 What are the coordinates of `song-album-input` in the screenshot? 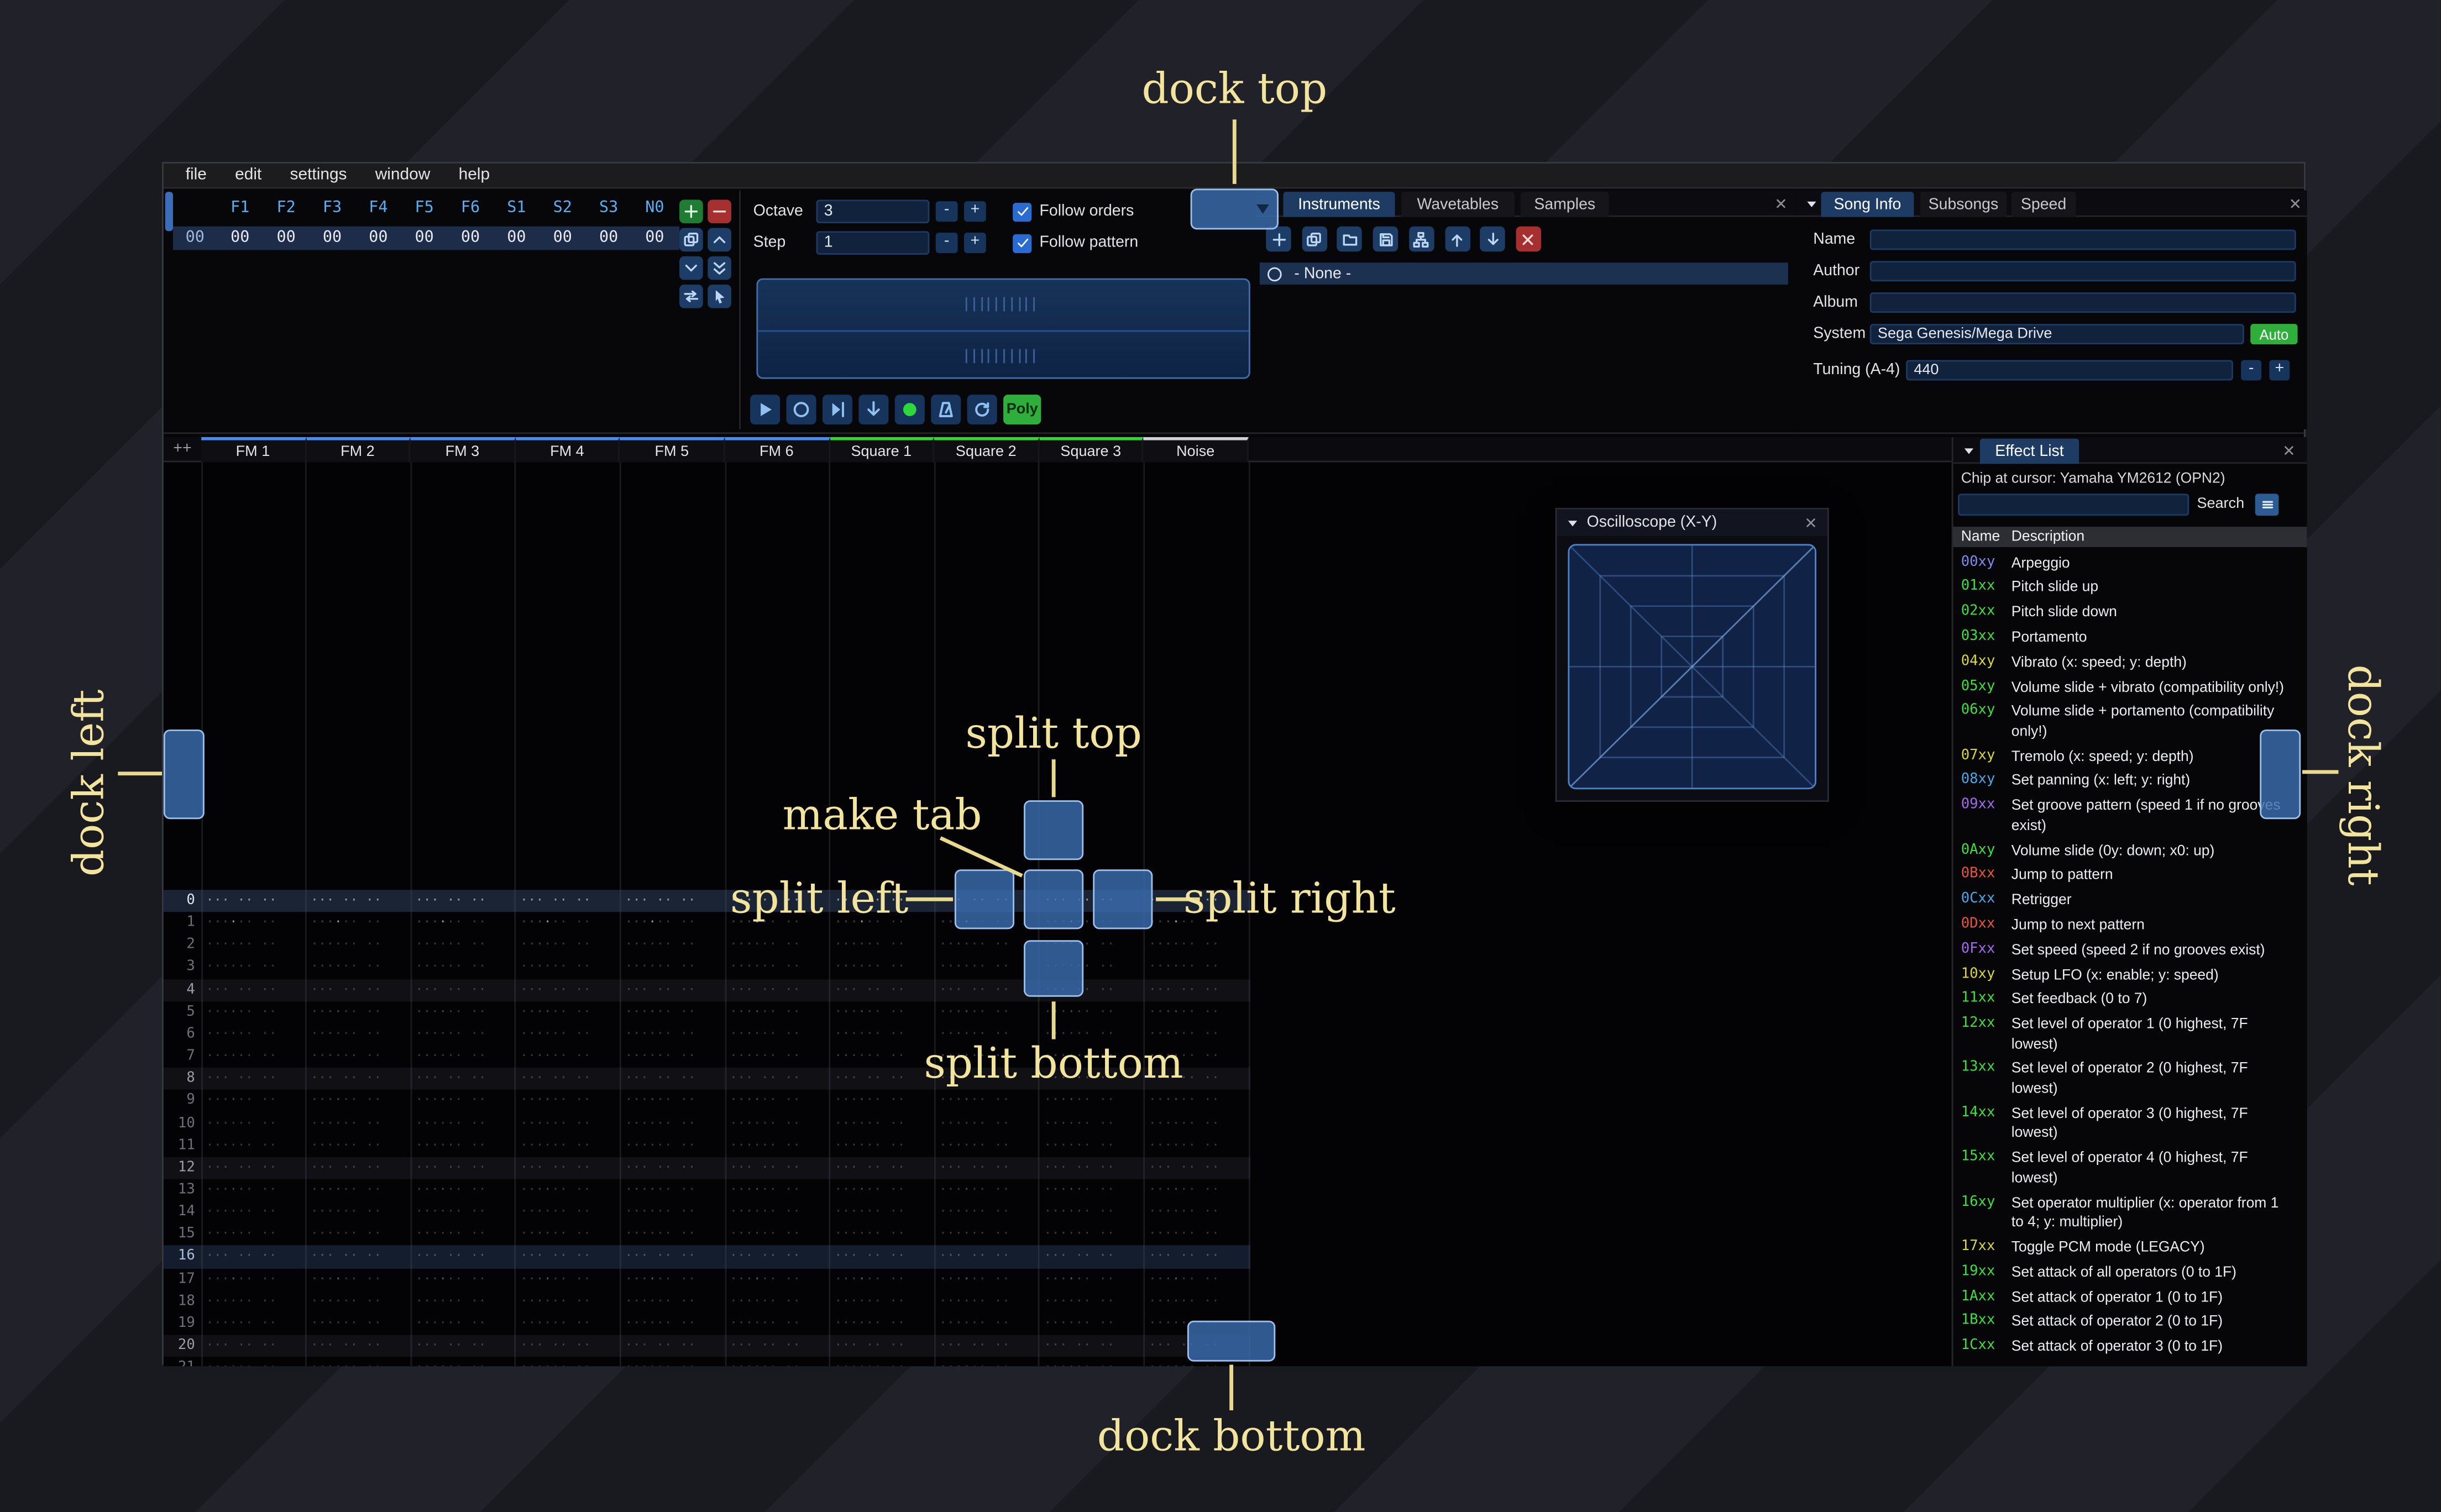 It's located at (2082, 303).